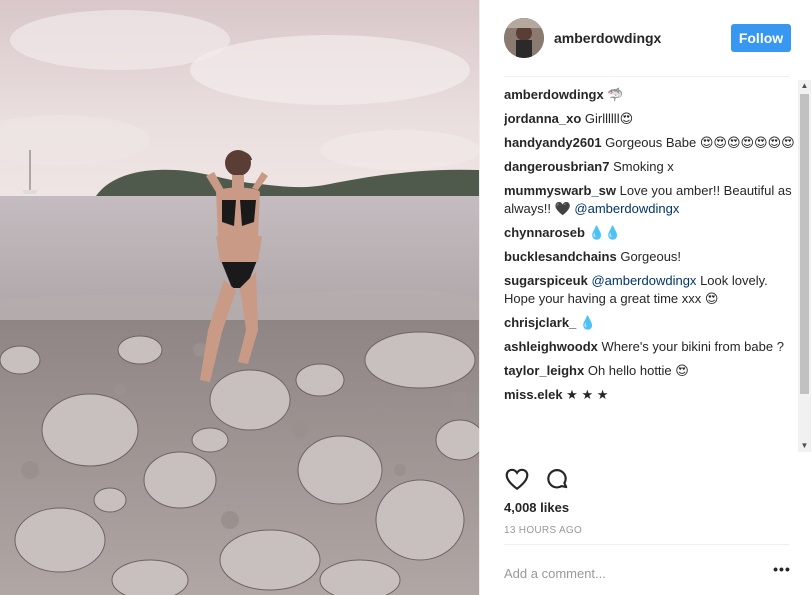  I want to click on comment-username: dangerousbrian7, so click(556, 166).